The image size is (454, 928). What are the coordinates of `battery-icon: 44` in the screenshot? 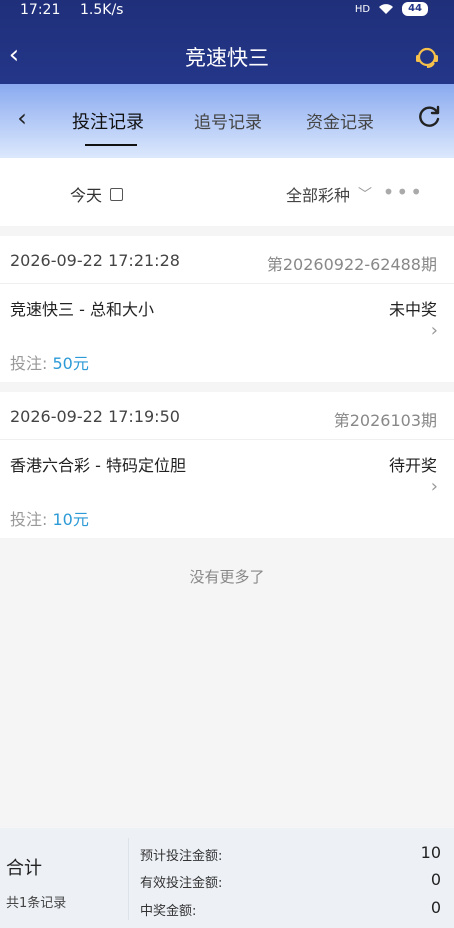 It's located at (415, 9).